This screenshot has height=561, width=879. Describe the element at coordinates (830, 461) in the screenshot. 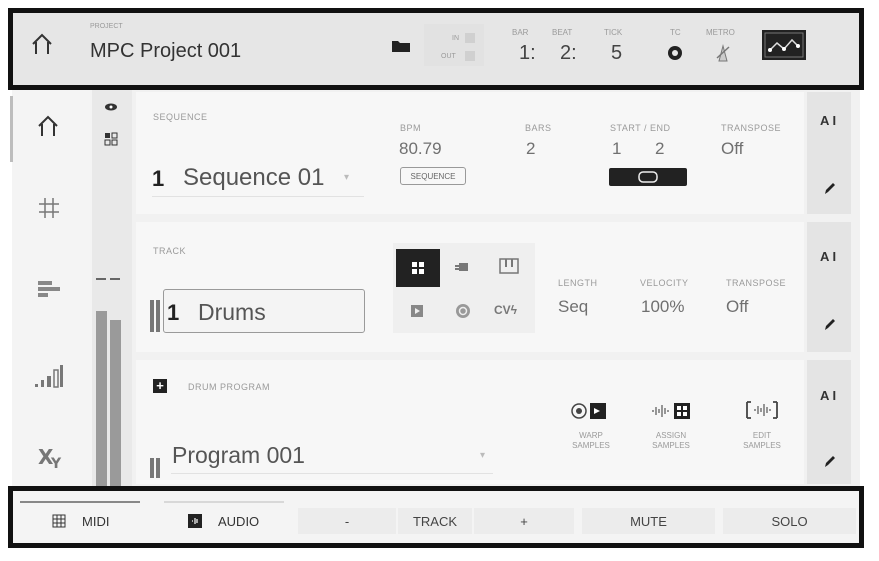

I see `program-pencil-icon` at that location.